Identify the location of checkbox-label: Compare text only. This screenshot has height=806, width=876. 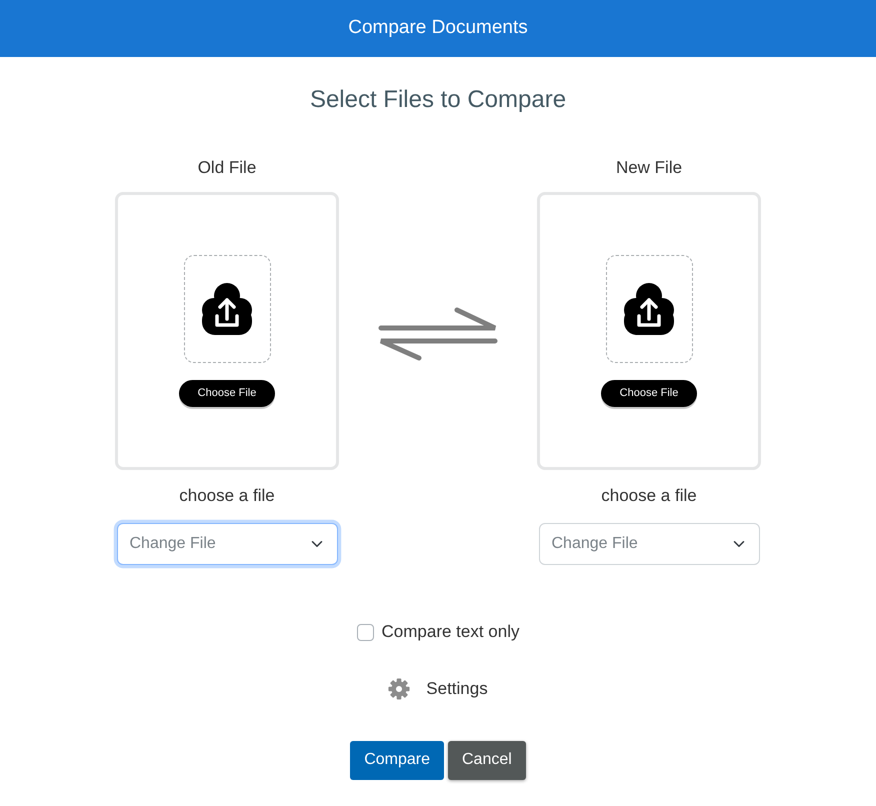
(451, 632).